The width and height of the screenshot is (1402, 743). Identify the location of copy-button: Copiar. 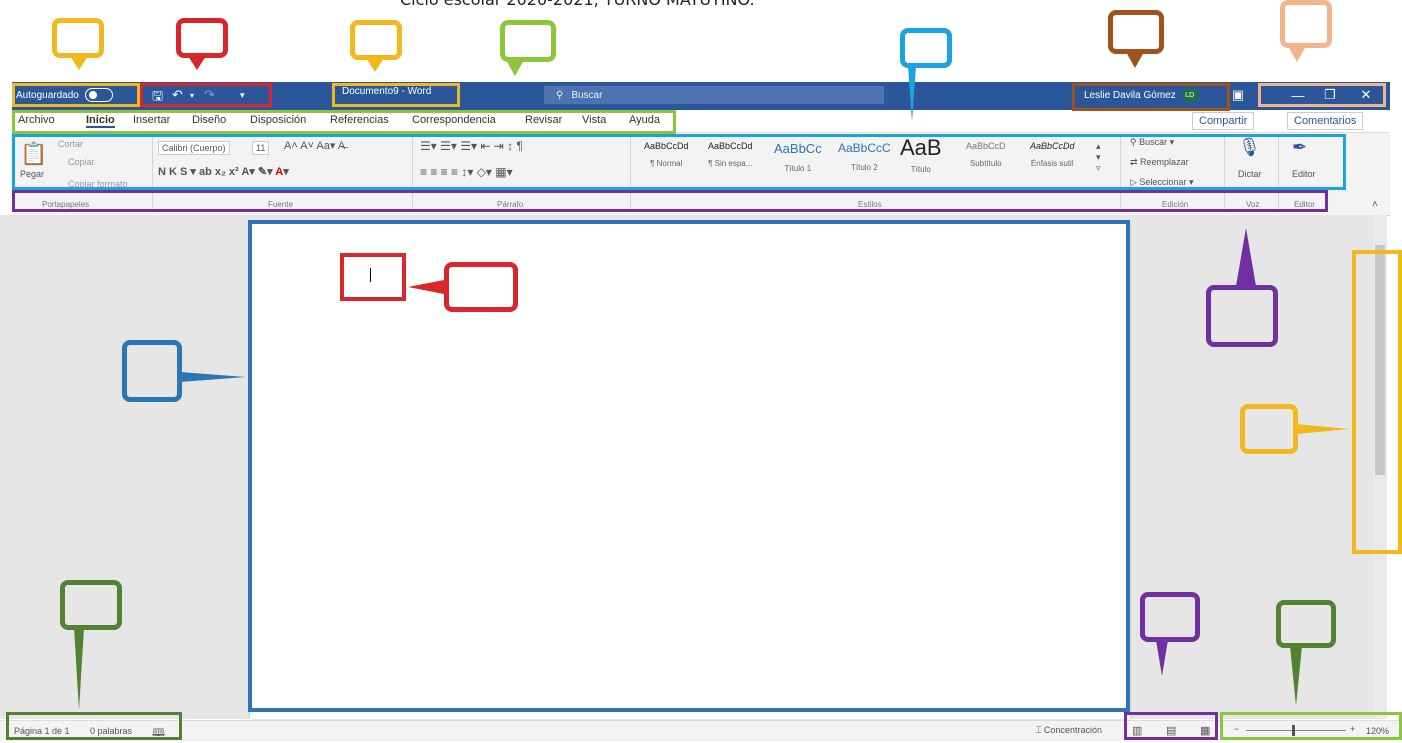
(81, 162).